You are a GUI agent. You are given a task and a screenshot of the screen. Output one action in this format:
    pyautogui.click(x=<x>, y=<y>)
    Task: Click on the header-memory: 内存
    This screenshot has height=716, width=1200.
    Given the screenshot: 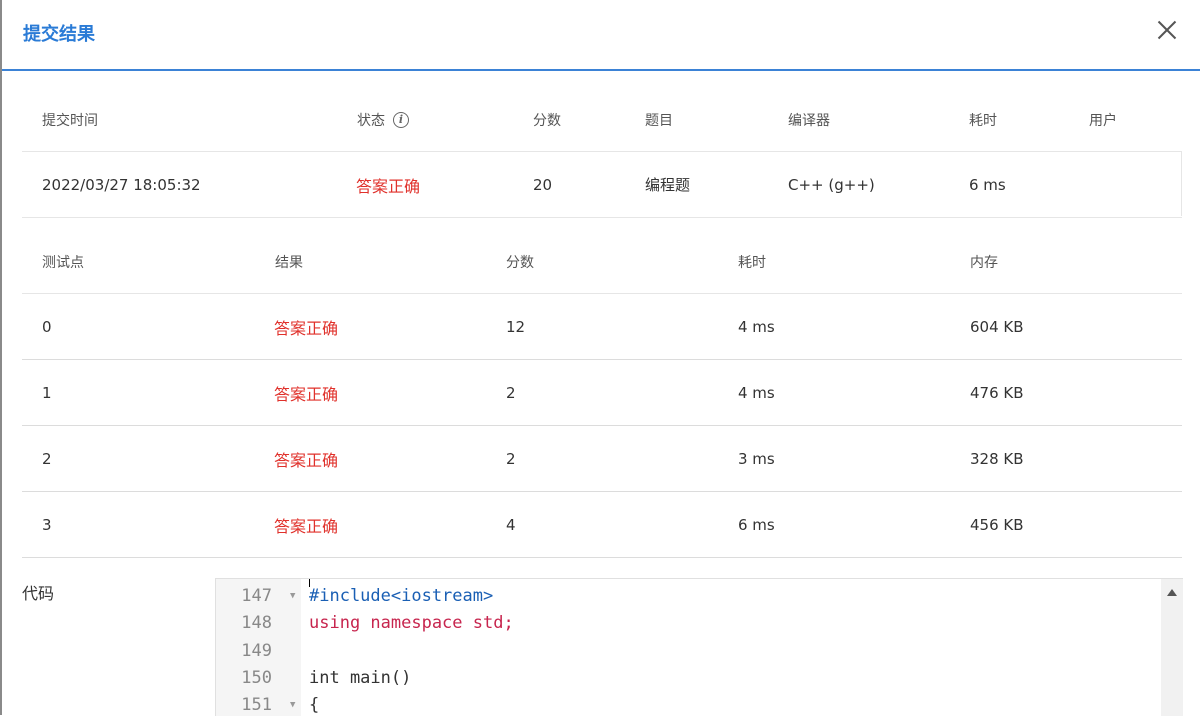 What is the action you would take?
    pyautogui.click(x=984, y=262)
    